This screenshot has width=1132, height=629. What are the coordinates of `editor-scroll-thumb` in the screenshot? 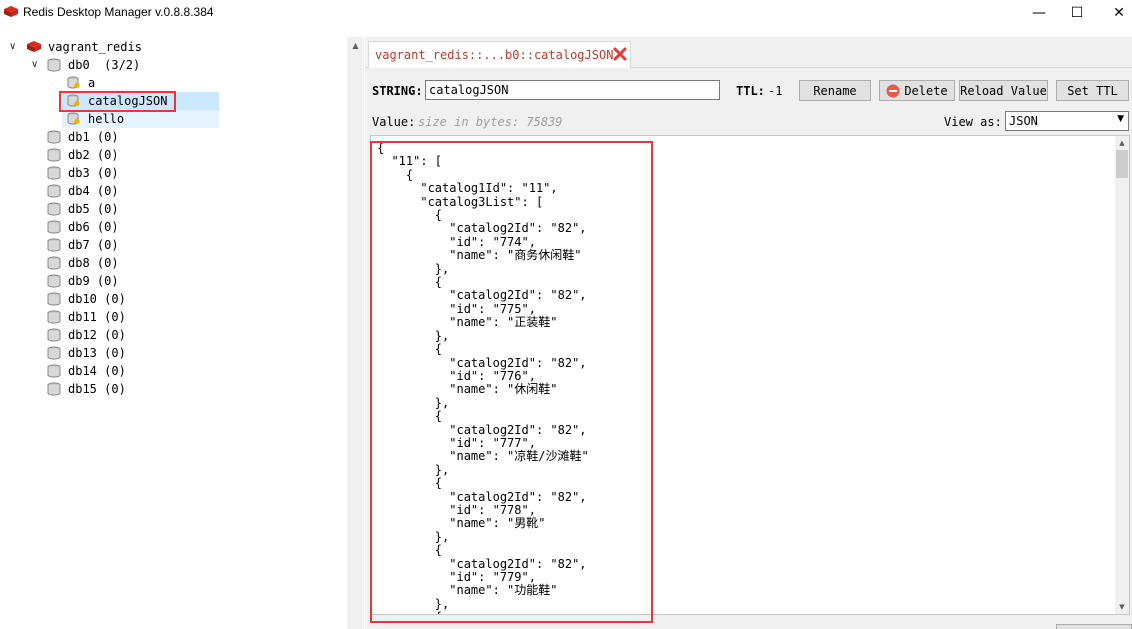 It's located at (1122, 164).